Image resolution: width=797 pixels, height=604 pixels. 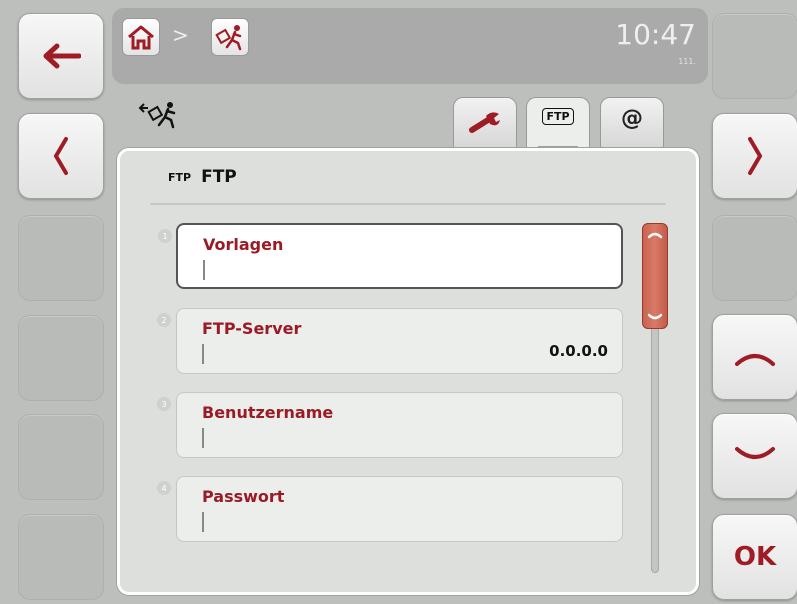 I want to click on panel-title: FTP FTP, so click(x=202, y=177).